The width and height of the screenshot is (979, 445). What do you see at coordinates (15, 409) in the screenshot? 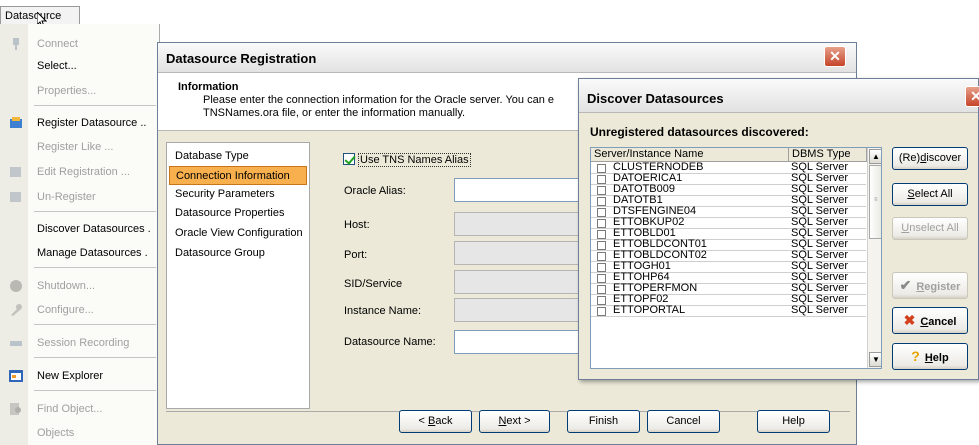
I see `find-object-icon` at bounding box center [15, 409].